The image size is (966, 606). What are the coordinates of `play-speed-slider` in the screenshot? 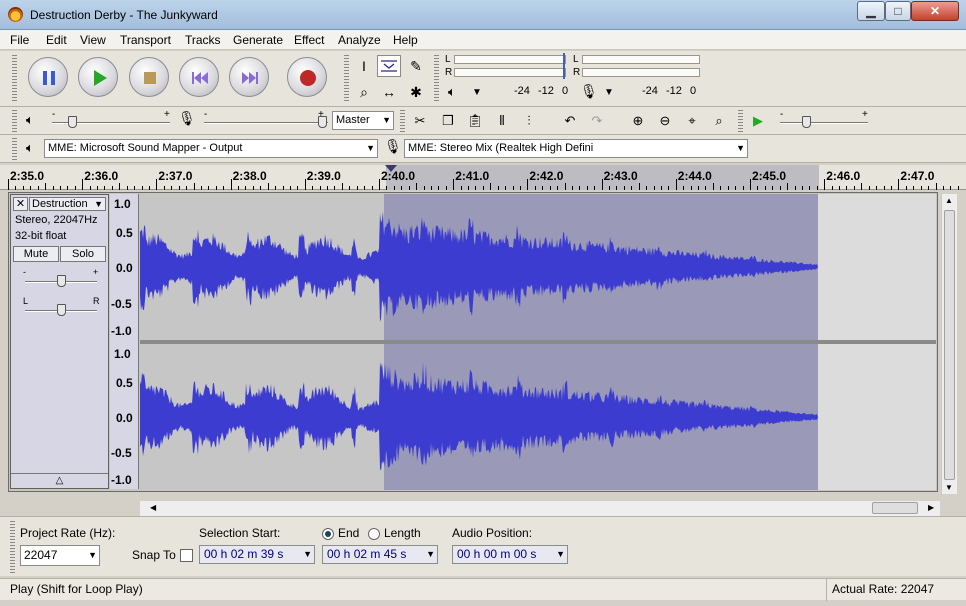 It's located at (824, 123).